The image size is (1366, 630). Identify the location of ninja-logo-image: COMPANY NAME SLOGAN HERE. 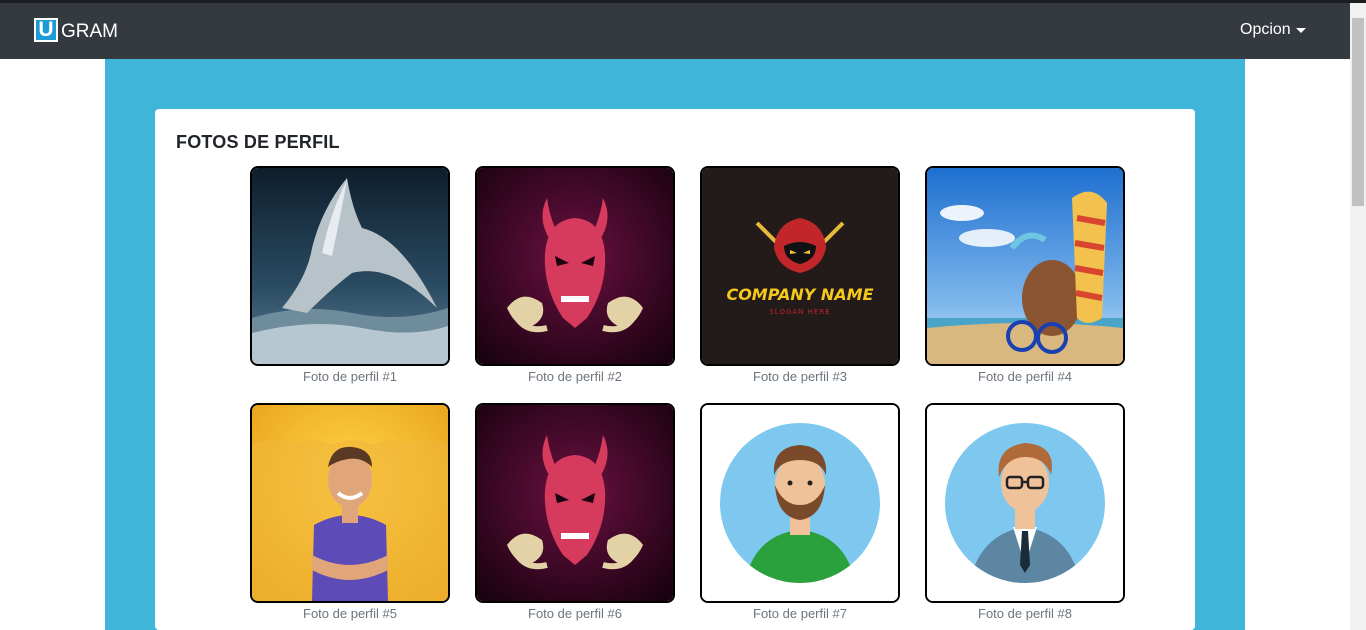
(800, 266).